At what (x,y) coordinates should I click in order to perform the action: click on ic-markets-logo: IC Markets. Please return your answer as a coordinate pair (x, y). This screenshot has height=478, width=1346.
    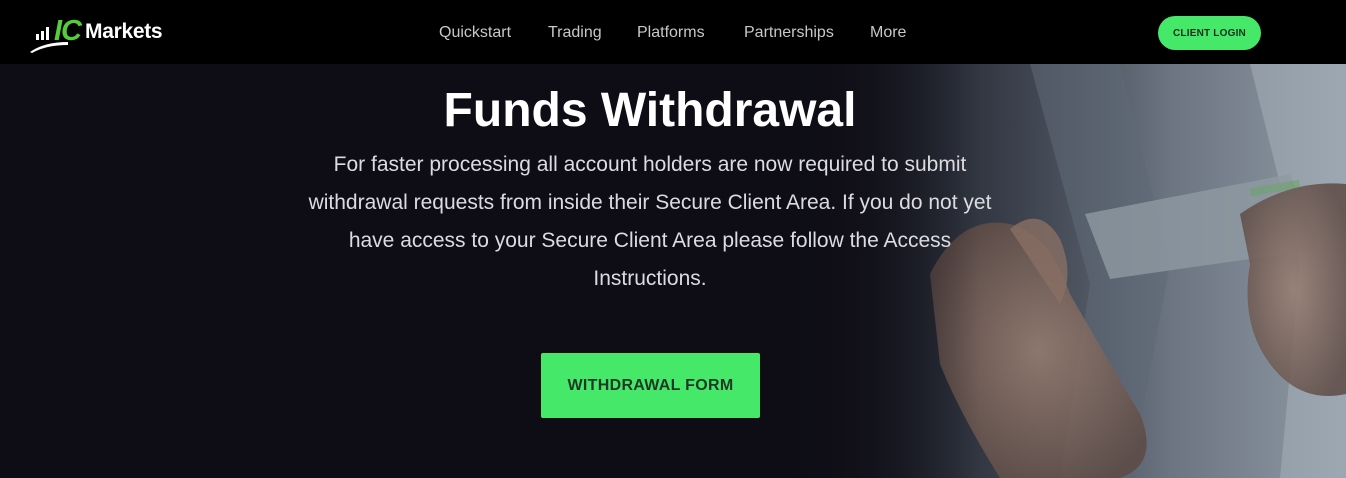
    Looking at the image, I should click on (105, 33).